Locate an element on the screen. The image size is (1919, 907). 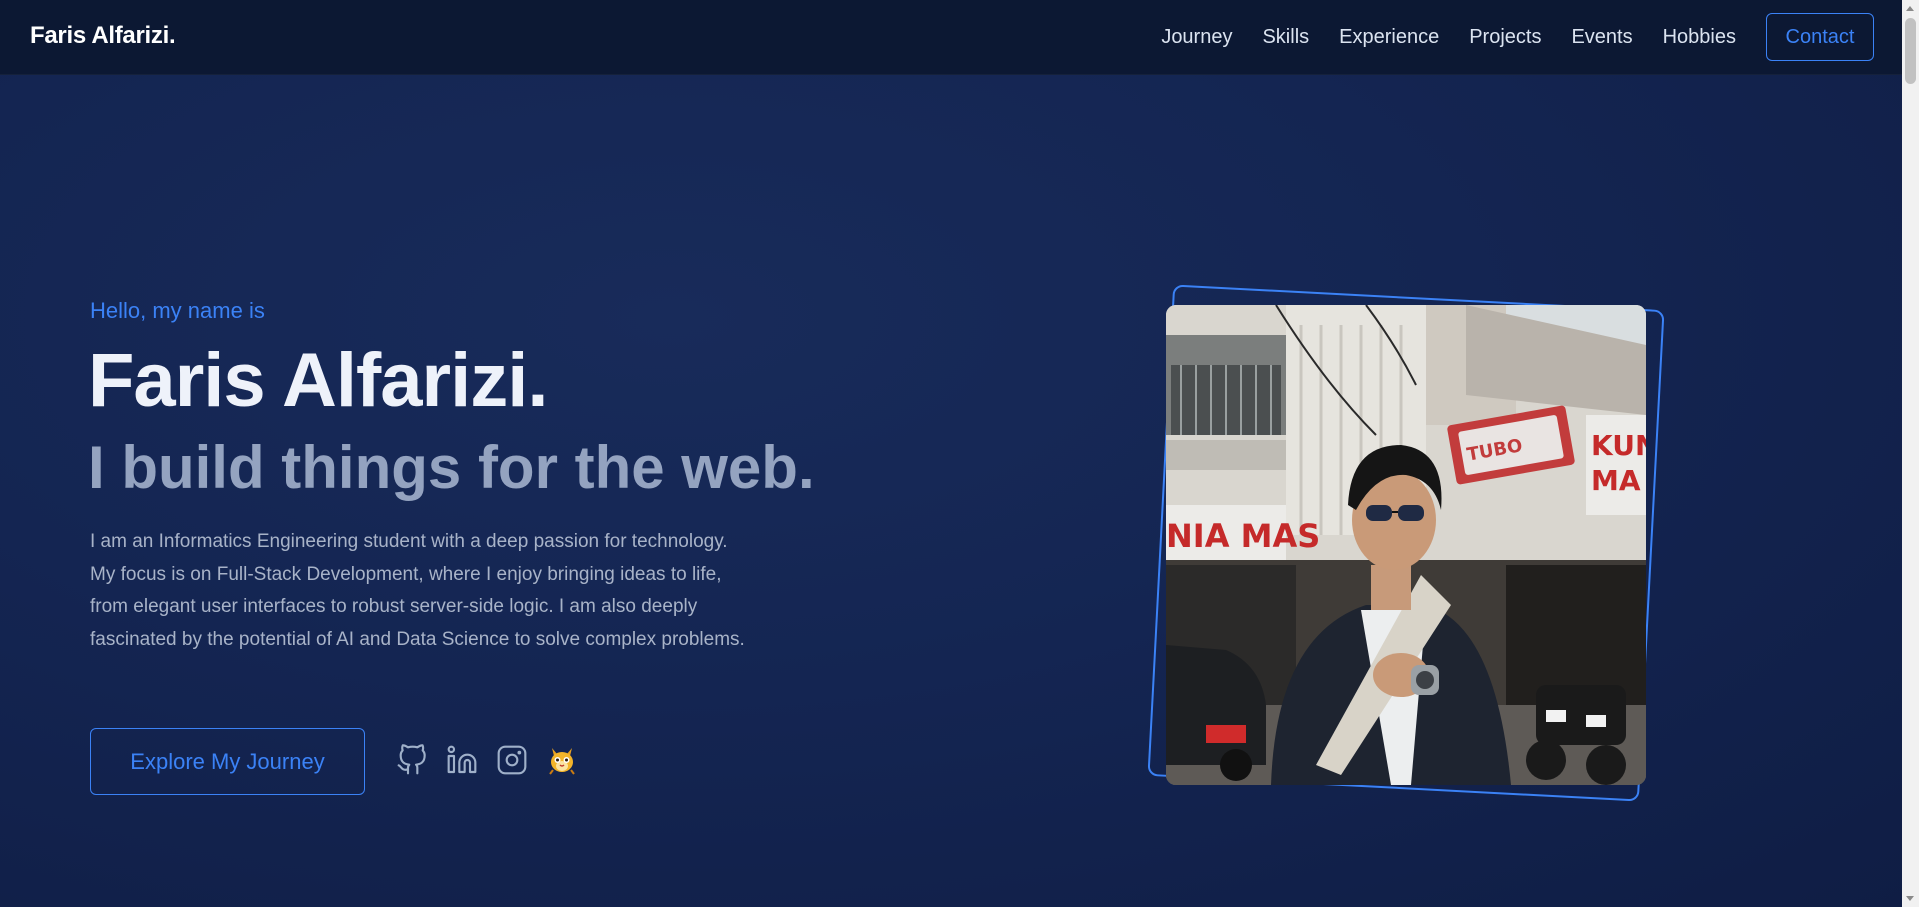
hero-greeting: Hello, my name is is located at coordinates (177, 310).